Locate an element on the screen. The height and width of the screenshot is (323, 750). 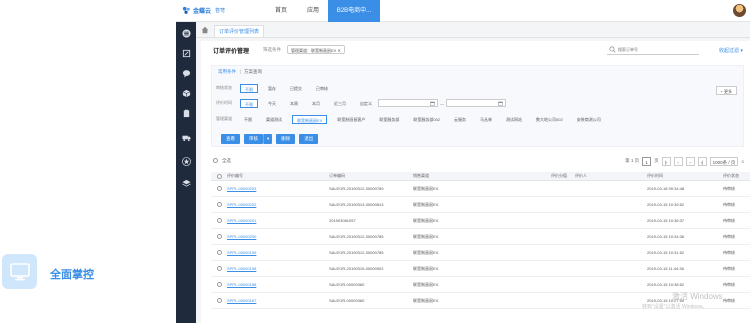
next-page-icon: › is located at coordinates (690, 161).